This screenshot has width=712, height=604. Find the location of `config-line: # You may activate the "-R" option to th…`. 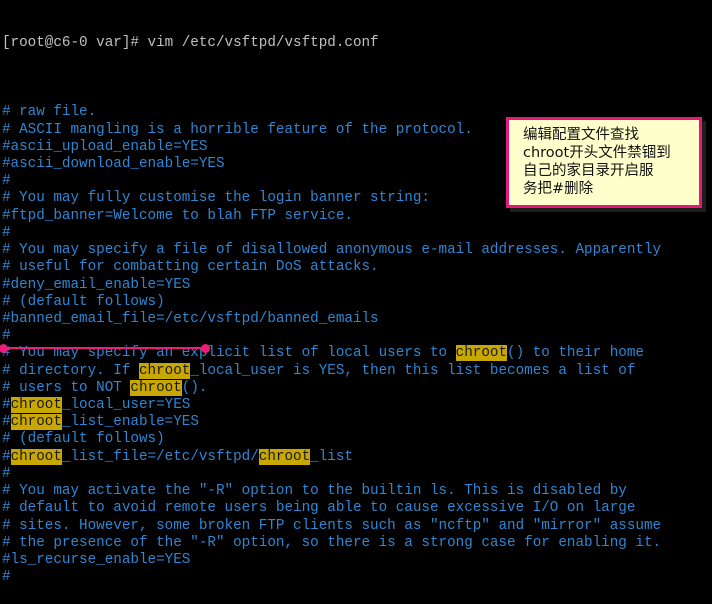

config-line: # You may activate the "-R" option to th… is located at coordinates (314, 491).